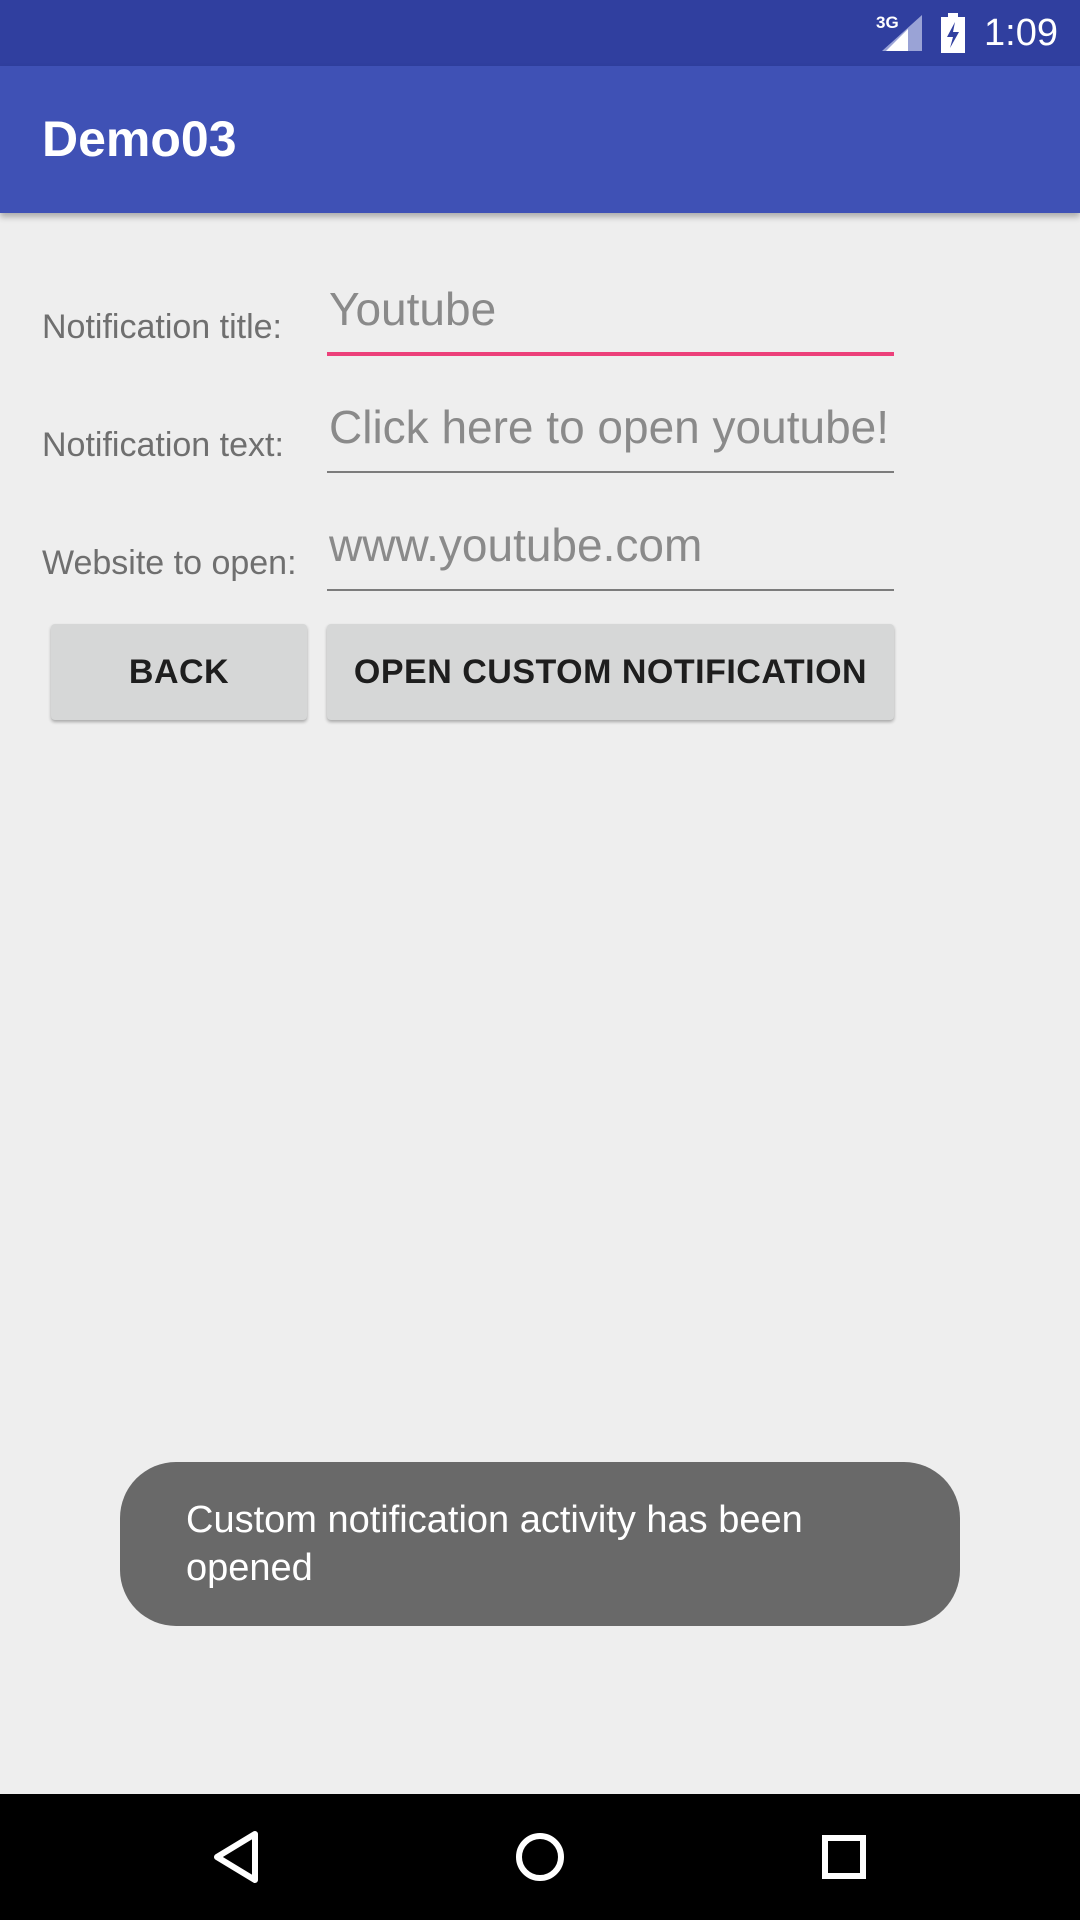 The width and height of the screenshot is (1080, 1920). What do you see at coordinates (953, 33) in the screenshot?
I see `battery-charging-icon` at bounding box center [953, 33].